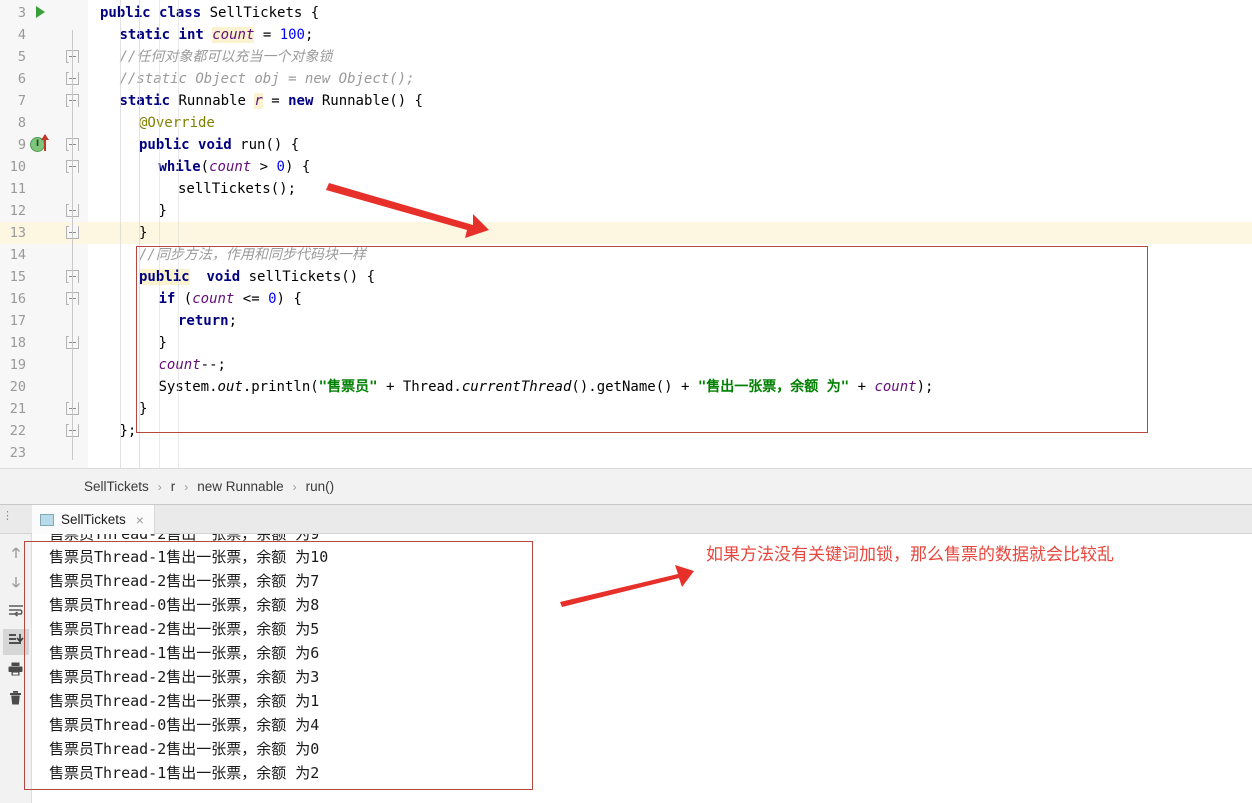 Image resolution: width=1252 pixels, height=803 pixels. What do you see at coordinates (240, 486) in the screenshot?
I see `breadcrumb-item: new Runnable` at bounding box center [240, 486].